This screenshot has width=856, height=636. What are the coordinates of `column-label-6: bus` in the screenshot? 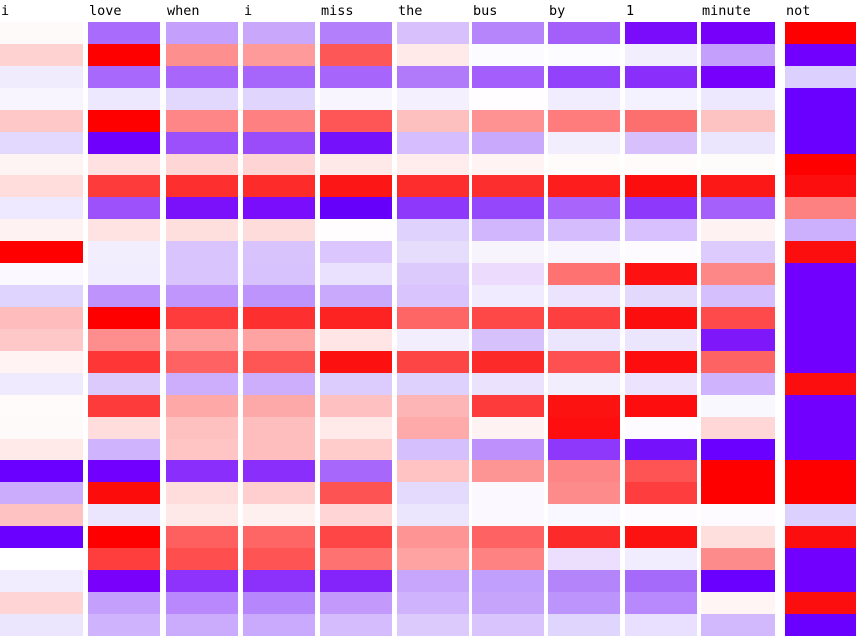 It's located at (485, 11).